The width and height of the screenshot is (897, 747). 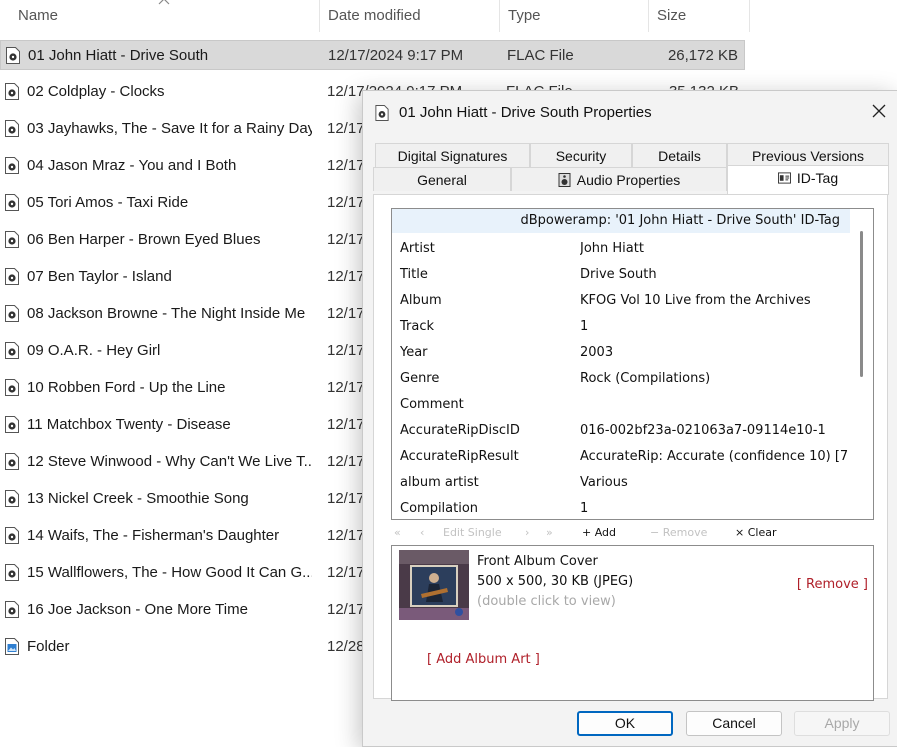 I want to click on tag-value: 1, so click(x=584, y=326).